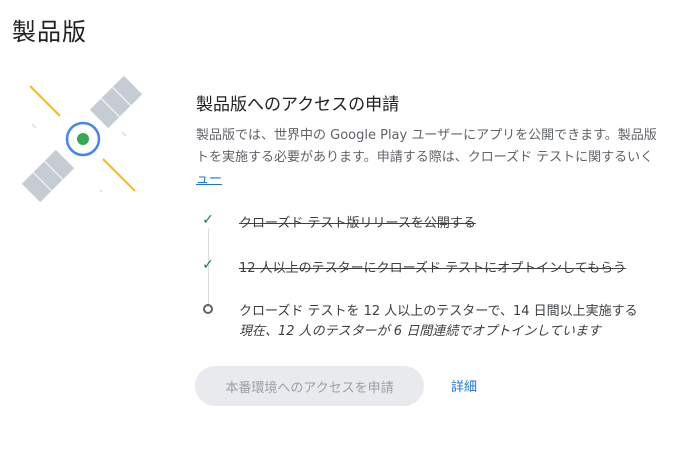 The width and height of the screenshot is (680, 449). What do you see at coordinates (298, 105) in the screenshot?
I see `section-title: 製品版へのアクセスの申請` at bounding box center [298, 105].